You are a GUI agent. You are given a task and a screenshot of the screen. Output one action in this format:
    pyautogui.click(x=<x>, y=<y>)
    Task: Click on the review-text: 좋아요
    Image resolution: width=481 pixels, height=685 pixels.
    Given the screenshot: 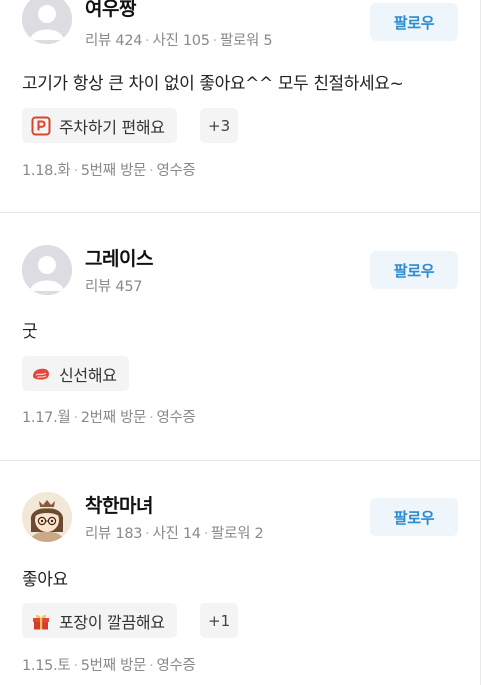 What is the action you would take?
    pyautogui.click(x=45, y=580)
    